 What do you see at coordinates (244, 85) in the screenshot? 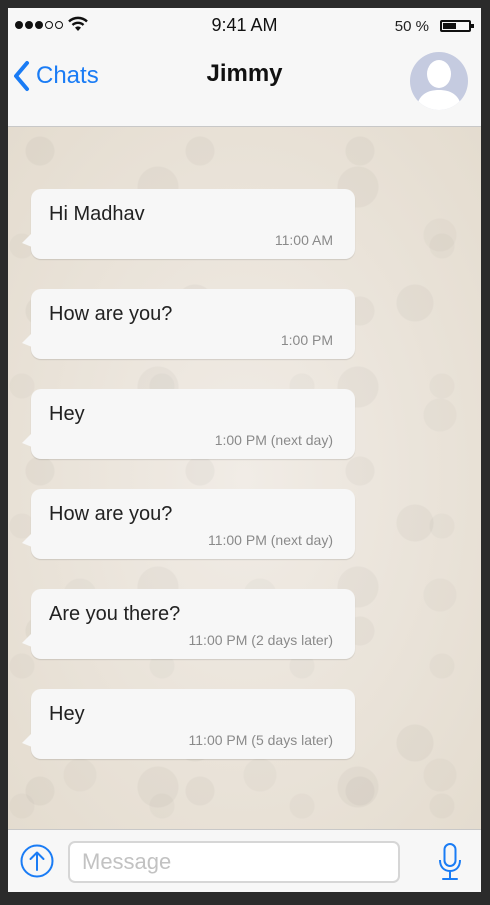
I see `conversation-header: Chats Jimmy` at bounding box center [244, 85].